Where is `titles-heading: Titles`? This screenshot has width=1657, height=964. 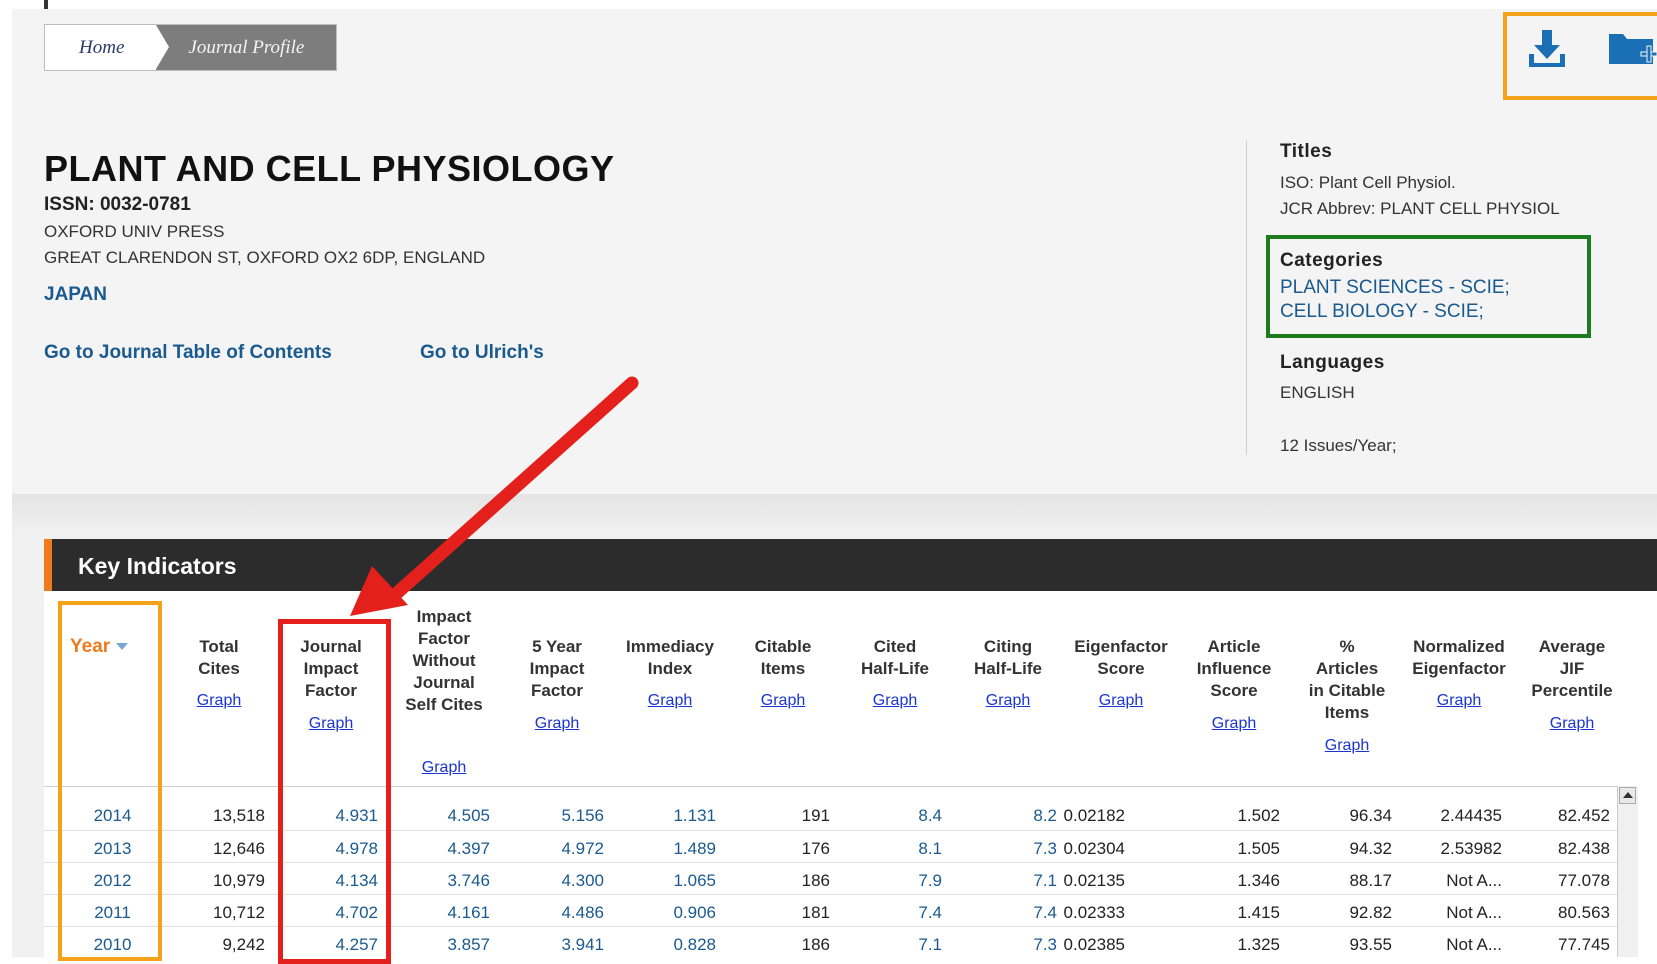 titles-heading: Titles is located at coordinates (1306, 151).